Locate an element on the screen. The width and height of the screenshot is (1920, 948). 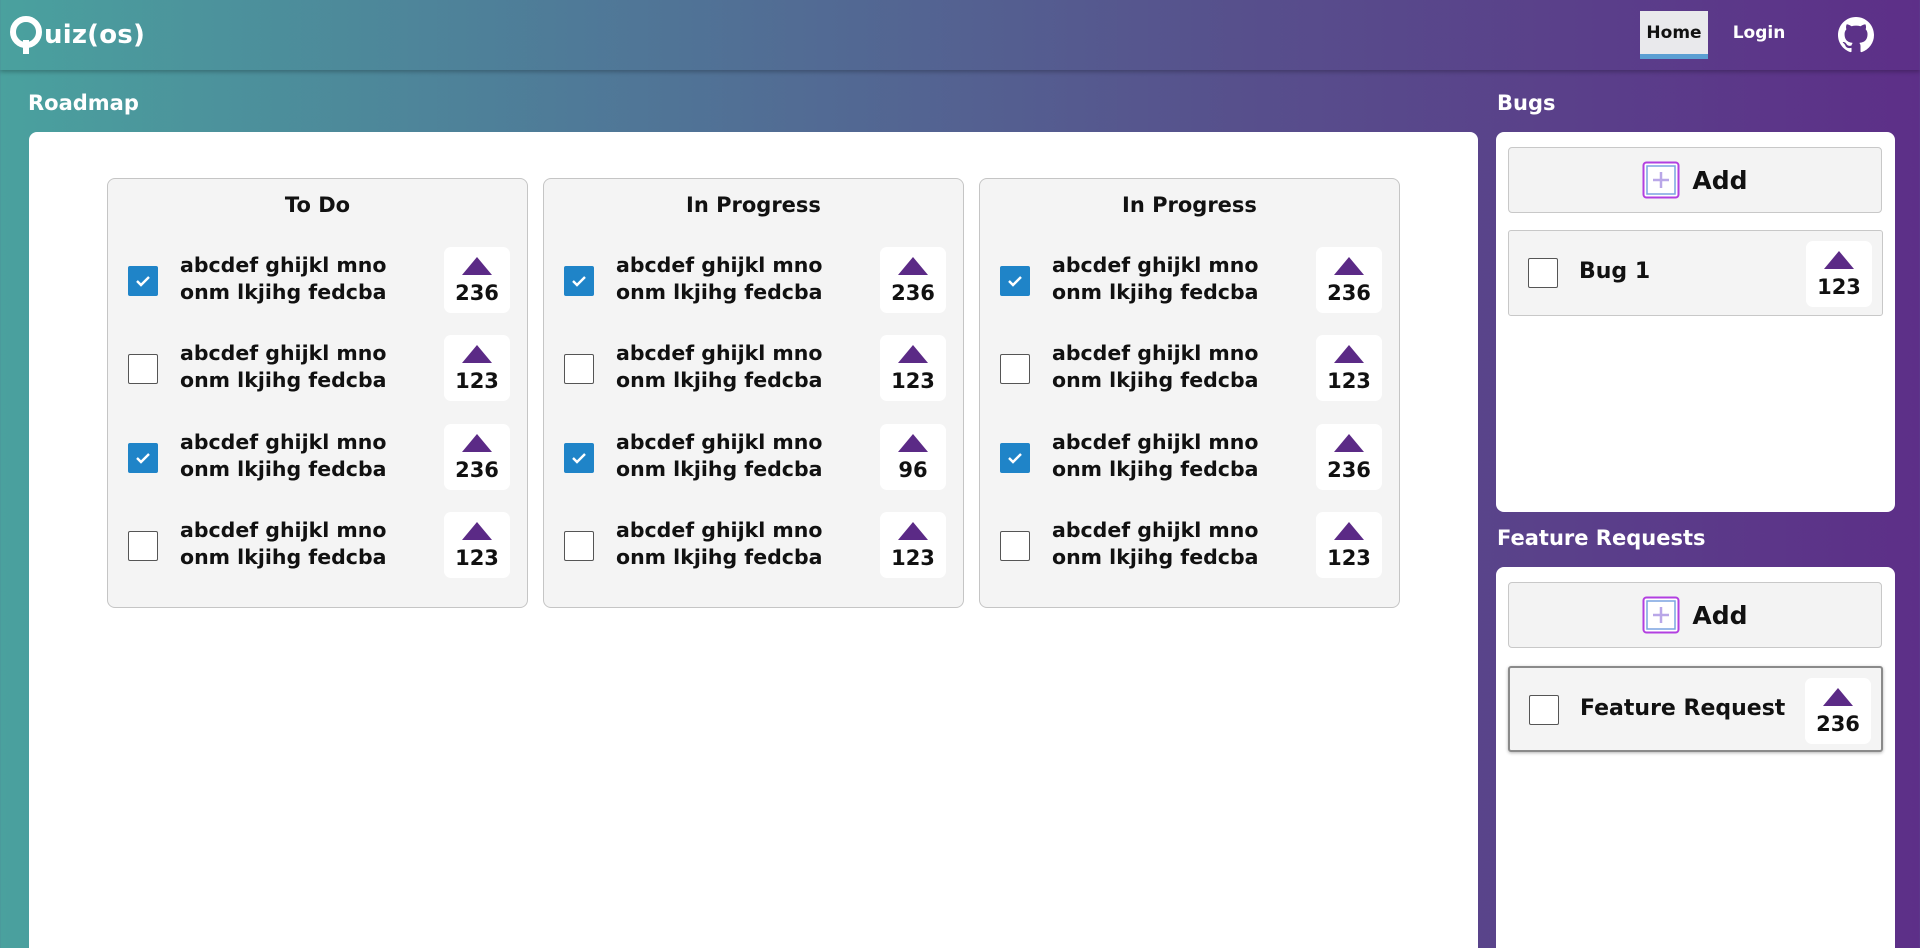
nav-home-link: Home is located at coordinates (1674, 35).